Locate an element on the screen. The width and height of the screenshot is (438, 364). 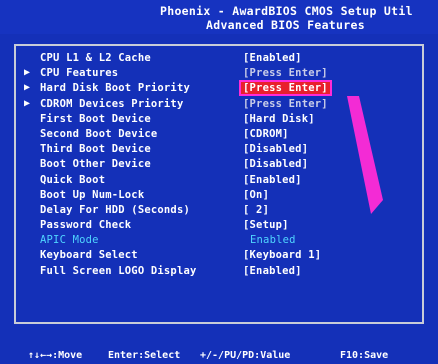
setting-value: [On] is located at coordinates (256, 195).